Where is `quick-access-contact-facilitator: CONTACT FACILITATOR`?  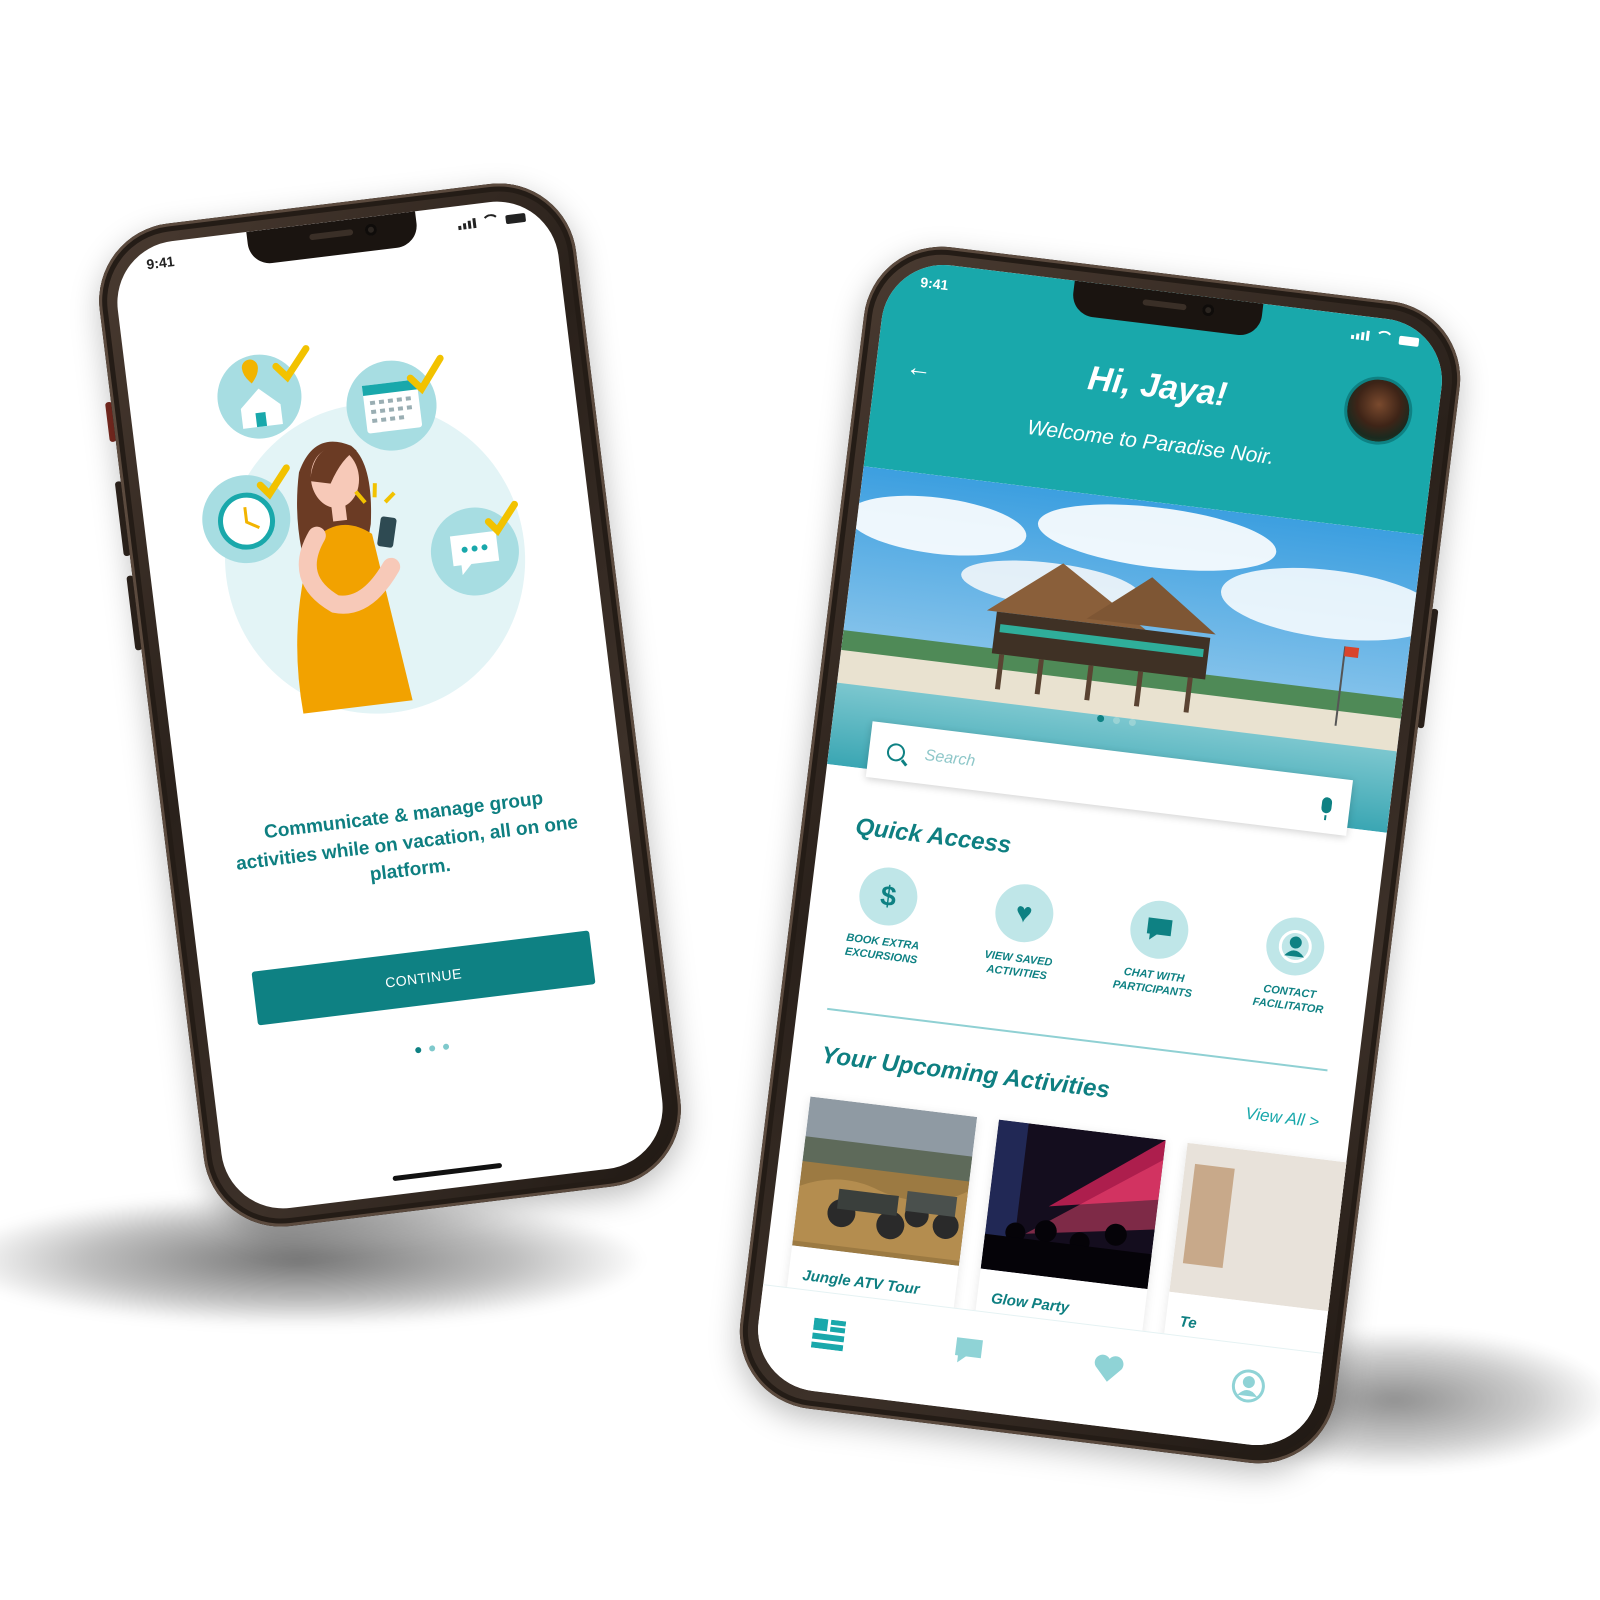 quick-access-contact-facilitator: CONTACT FACILITATOR is located at coordinates (1292, 965).